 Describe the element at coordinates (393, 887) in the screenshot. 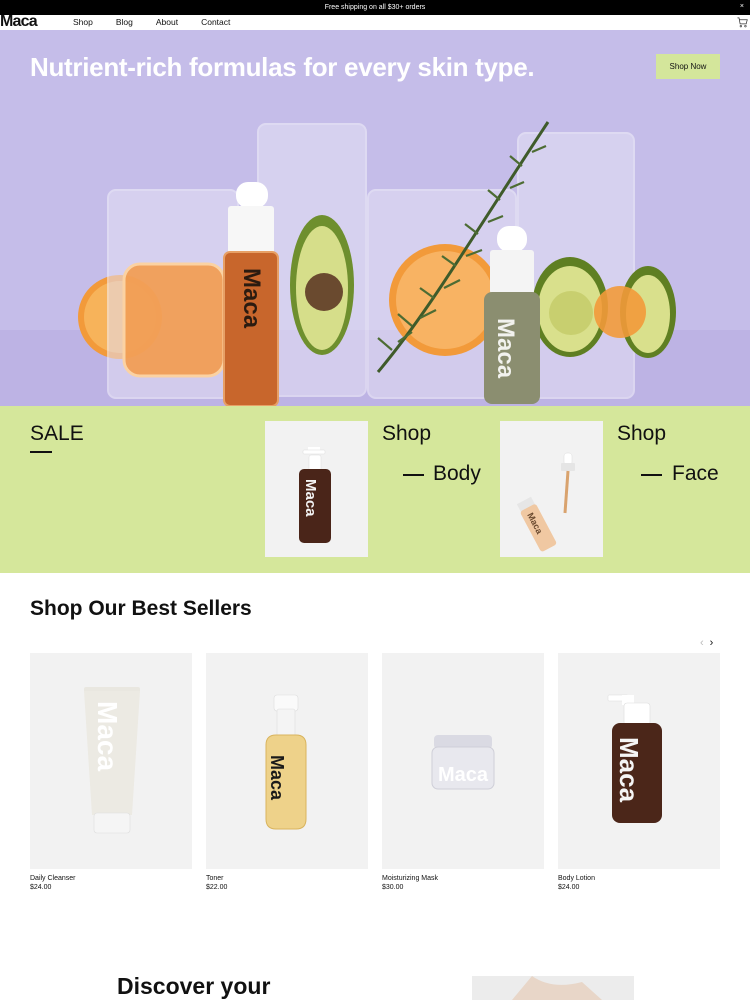

I see `product-price: $30.00` at that location.